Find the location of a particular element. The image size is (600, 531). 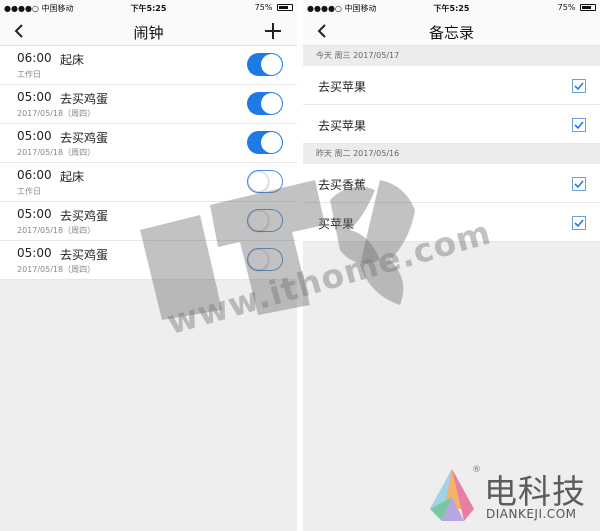

page-title: 备忘录 is located at coordinates (451, 33).